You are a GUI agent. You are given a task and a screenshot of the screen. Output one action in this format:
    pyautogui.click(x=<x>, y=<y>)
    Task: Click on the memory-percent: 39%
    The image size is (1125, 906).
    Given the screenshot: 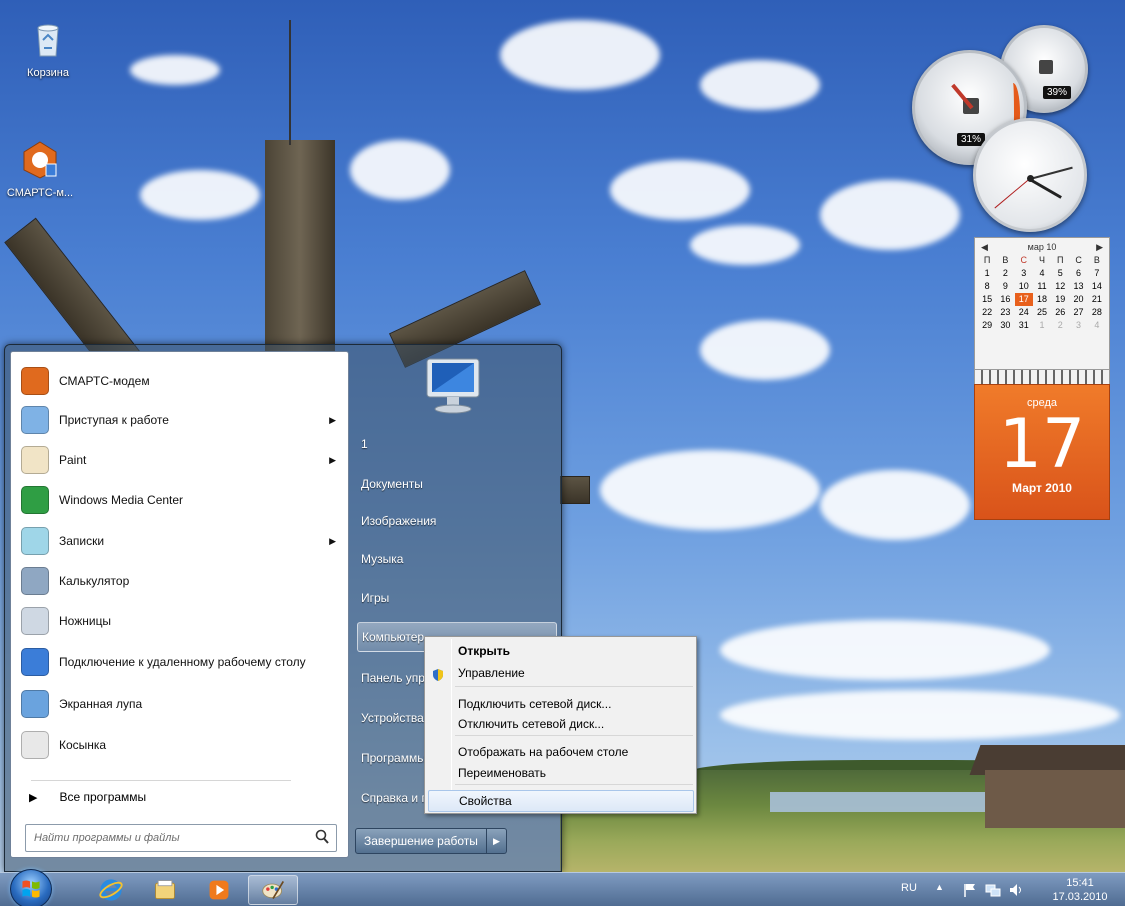 What is the action you would take?
    pyautogui.click(x=1057, y=92)
    